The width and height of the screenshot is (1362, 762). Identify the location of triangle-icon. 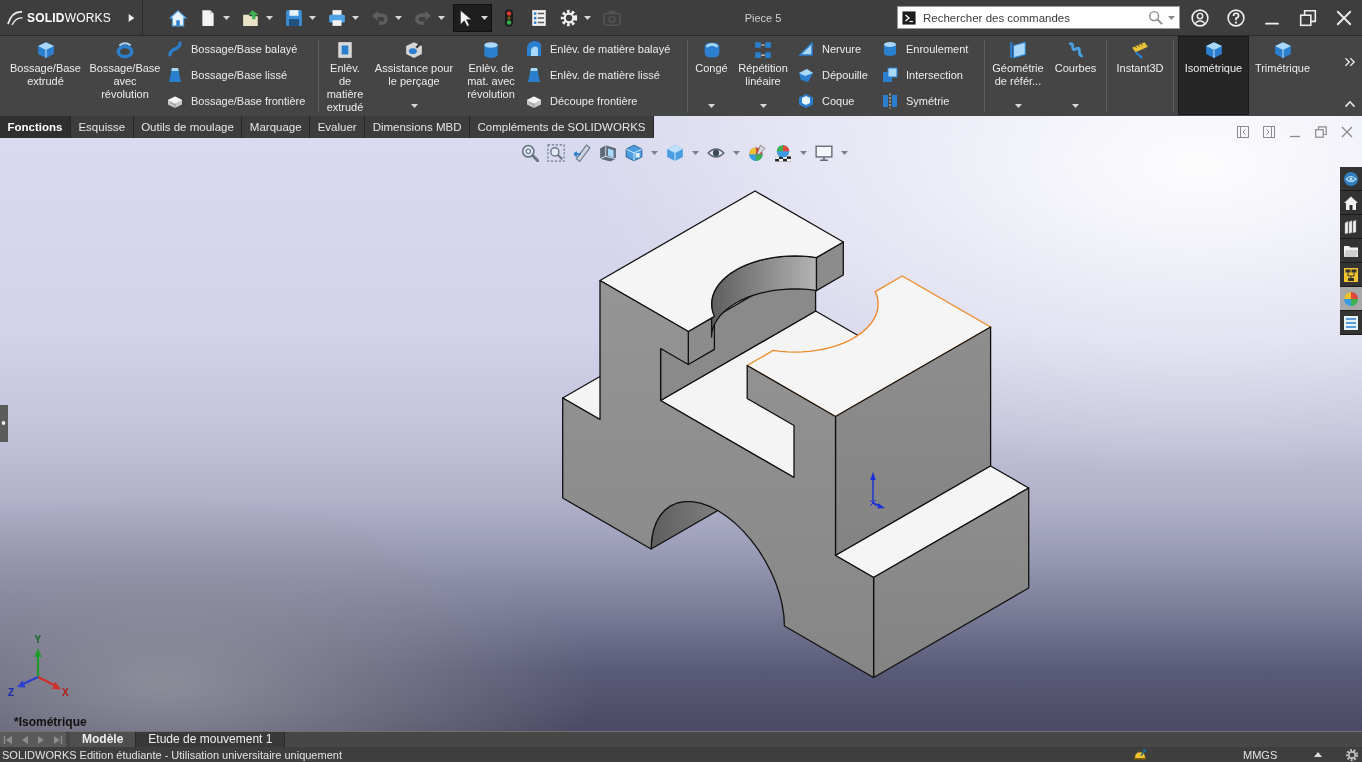
(806, 49).